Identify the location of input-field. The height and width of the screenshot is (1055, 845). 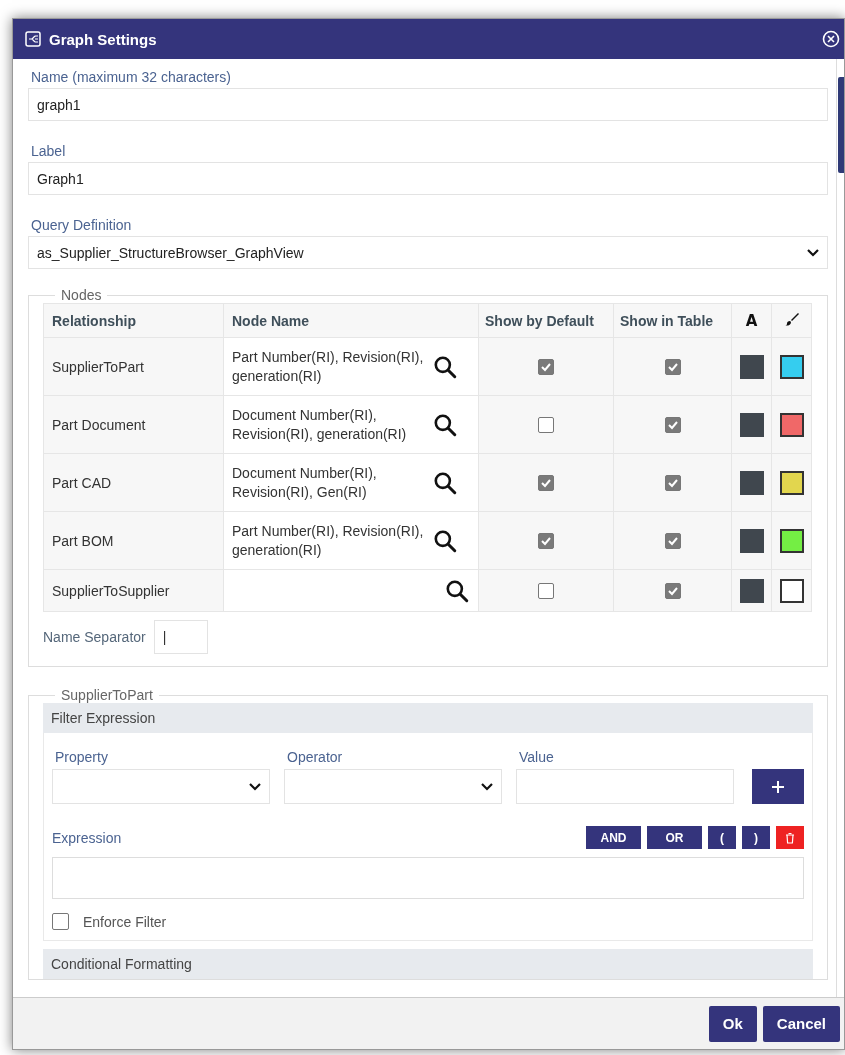
(625, 786).